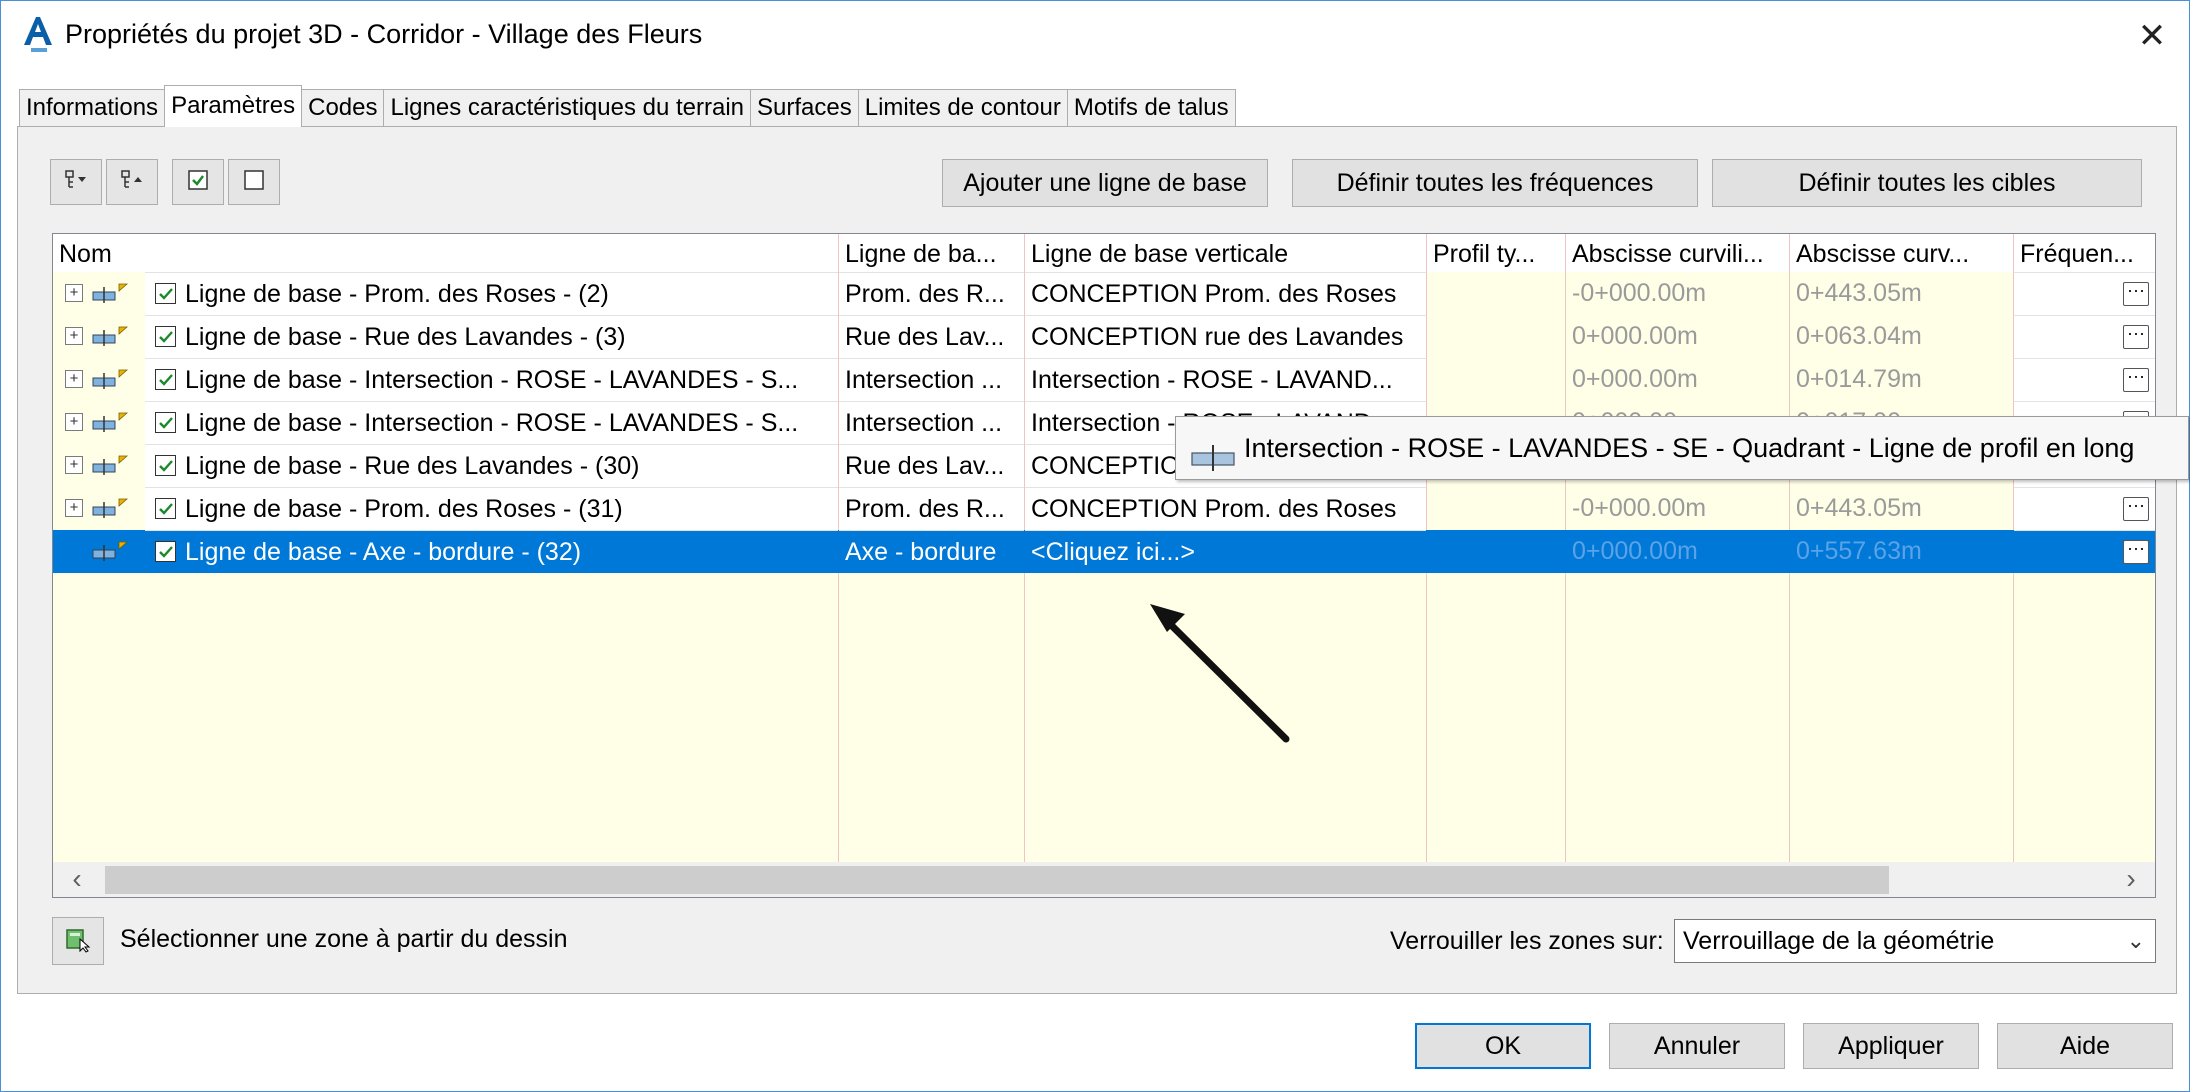 The width and height of the screenshot is (2190, 1092). I want to click on horizontal-scrollbar: ‹ ›, so click(1104, 880).